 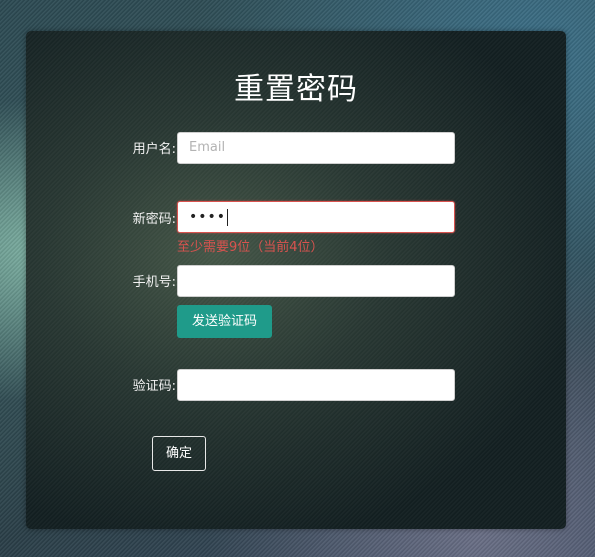 What do you see at coordinates (228, 217) in the screenshot?
I see `text-caret` at bounding box center [228, 217].